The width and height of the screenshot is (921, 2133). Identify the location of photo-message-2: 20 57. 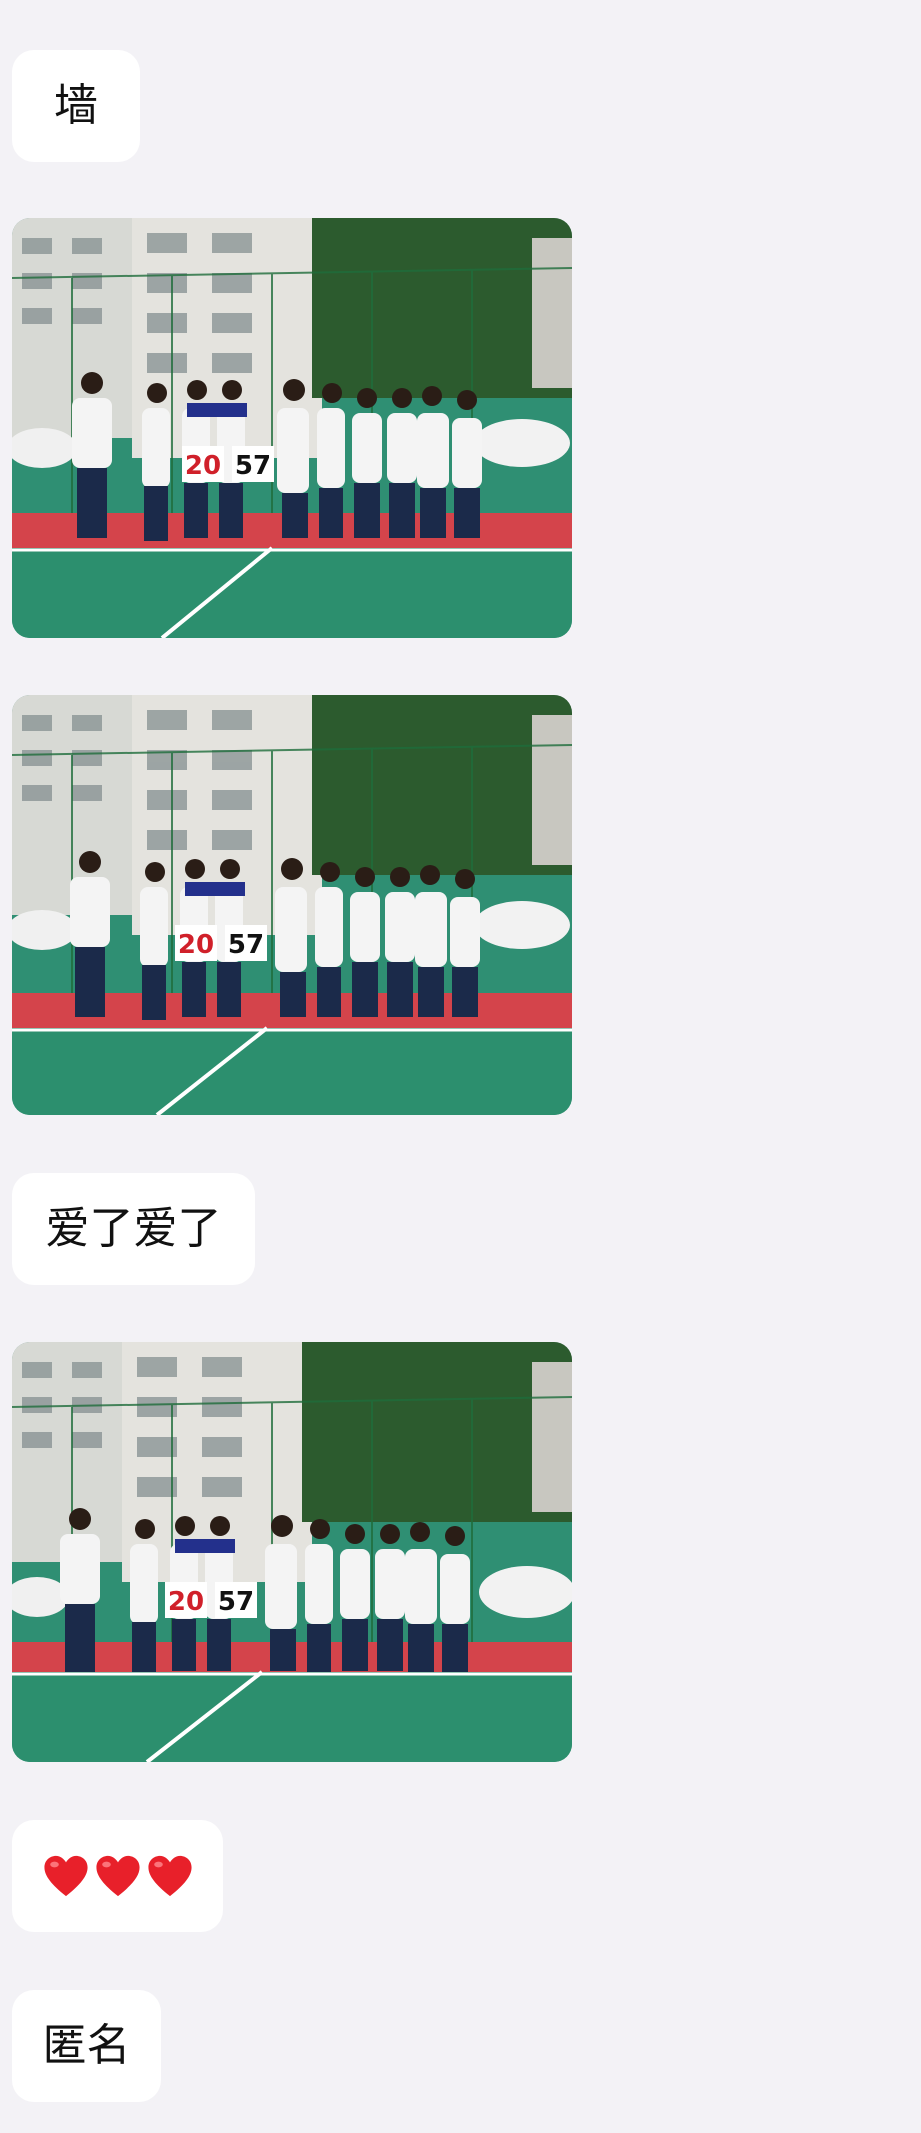
(292, 905).